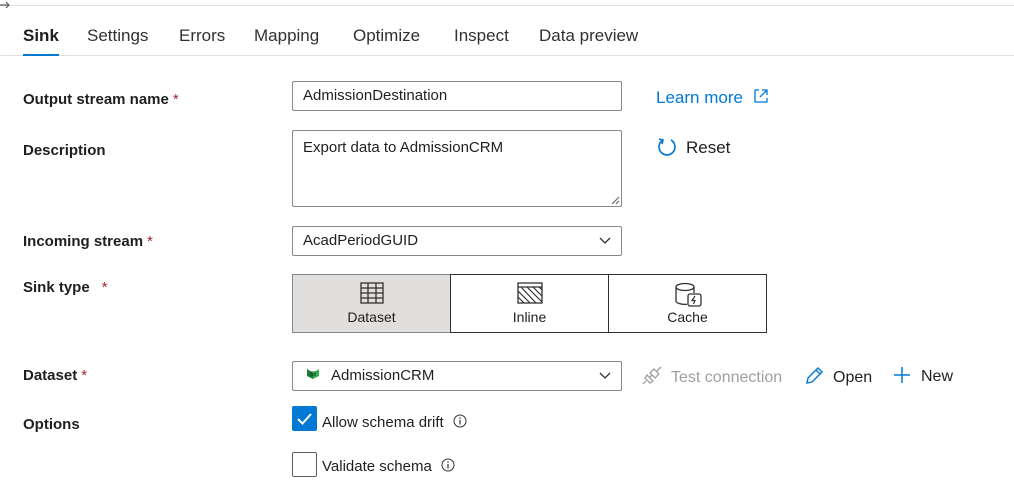  I want to click on incoming-stream-label: Incoming stream *, so click(88, 241).